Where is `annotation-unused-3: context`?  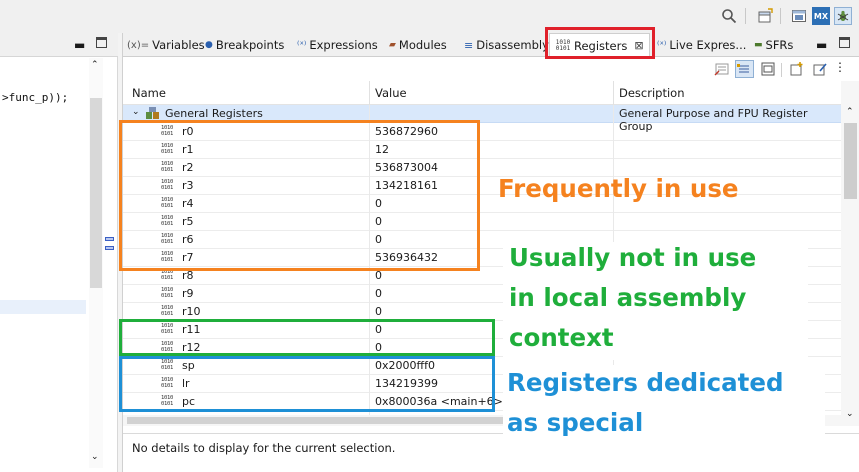 annotation-unused-3: context is located at coordinates (561, 337).